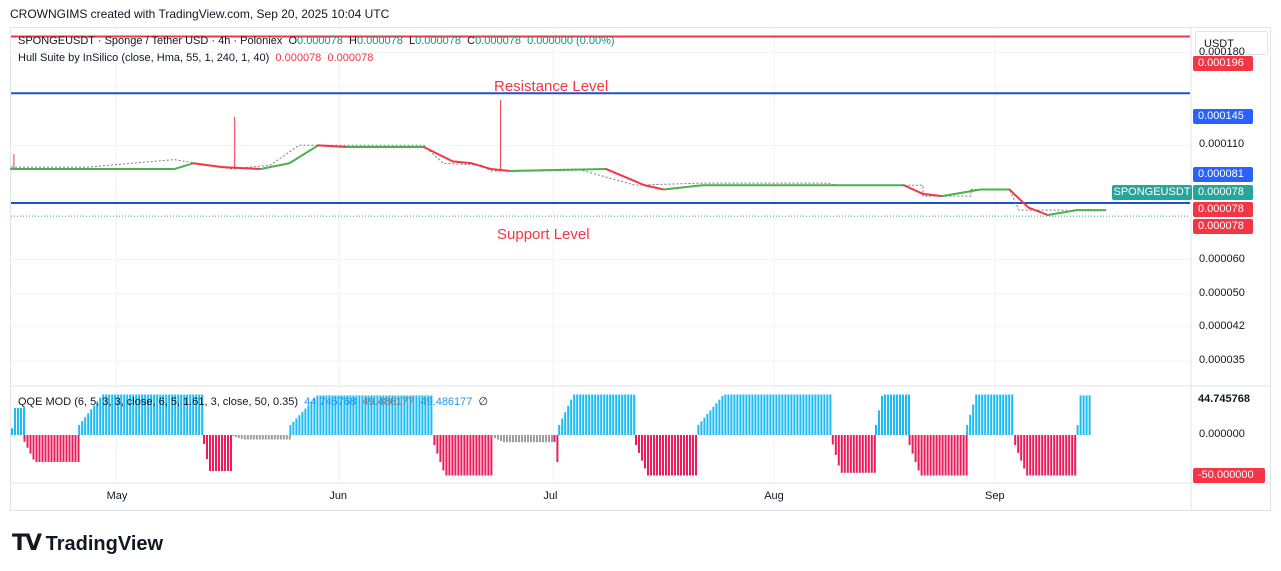 This screenshot has width=1281, height=571. What do you see at coordinates (446, 402) in the screenshot?
I see `qqe-value-3: 49.486177` at bounding box center [446, 402].